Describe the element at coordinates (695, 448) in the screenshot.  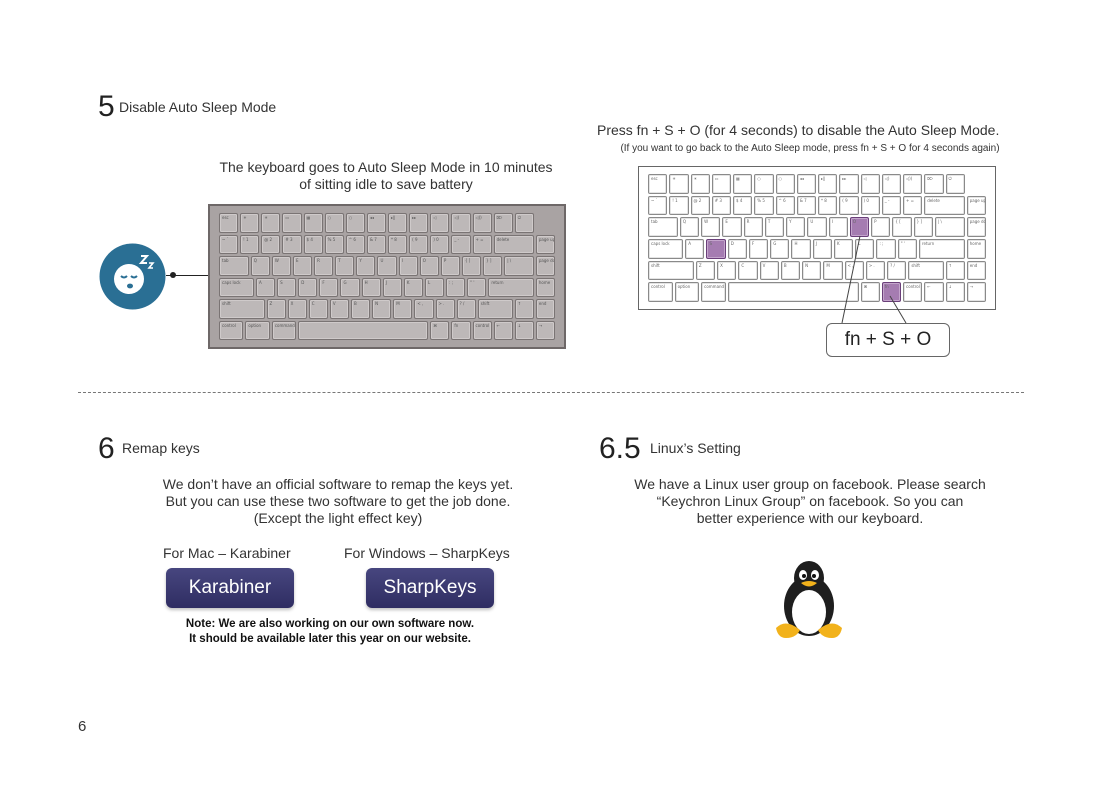
I see `section-6-5-title: Linux’s Setting` at that location.